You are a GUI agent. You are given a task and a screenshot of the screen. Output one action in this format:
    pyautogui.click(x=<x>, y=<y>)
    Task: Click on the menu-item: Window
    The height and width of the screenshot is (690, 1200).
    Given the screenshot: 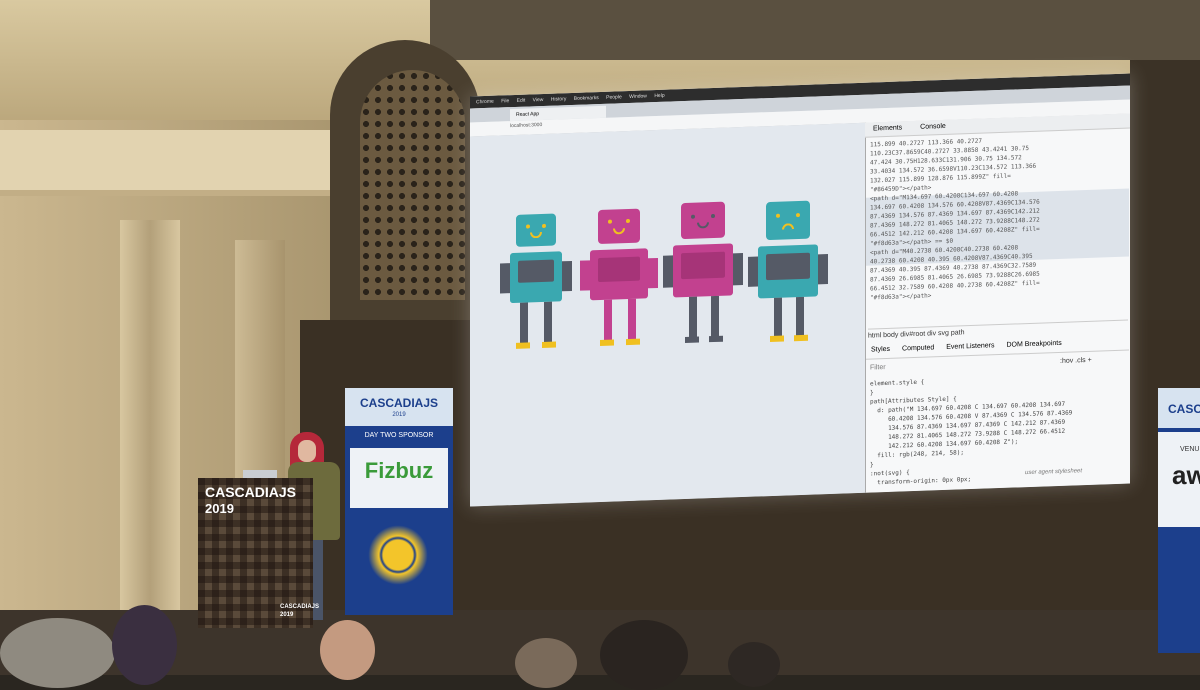 What is the action you would take?
    pyautogui.click(x=638, y=96)
    